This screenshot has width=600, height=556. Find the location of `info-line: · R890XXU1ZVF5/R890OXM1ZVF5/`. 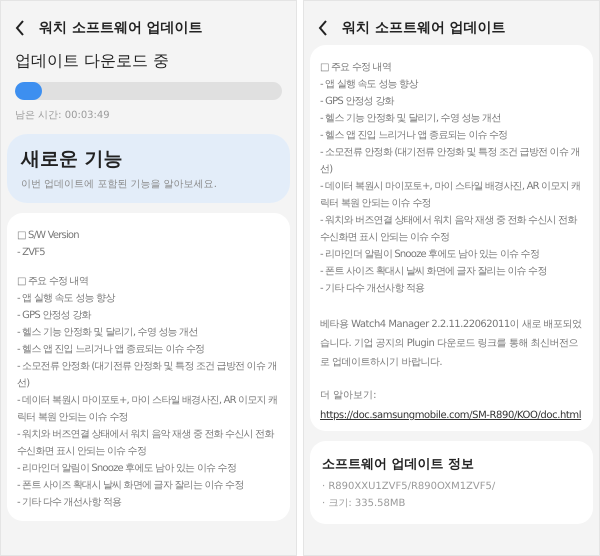

info-line: · R890XXU1ZVF5/R890OXM1ZVF5/ is located at coordinates (409, 486).